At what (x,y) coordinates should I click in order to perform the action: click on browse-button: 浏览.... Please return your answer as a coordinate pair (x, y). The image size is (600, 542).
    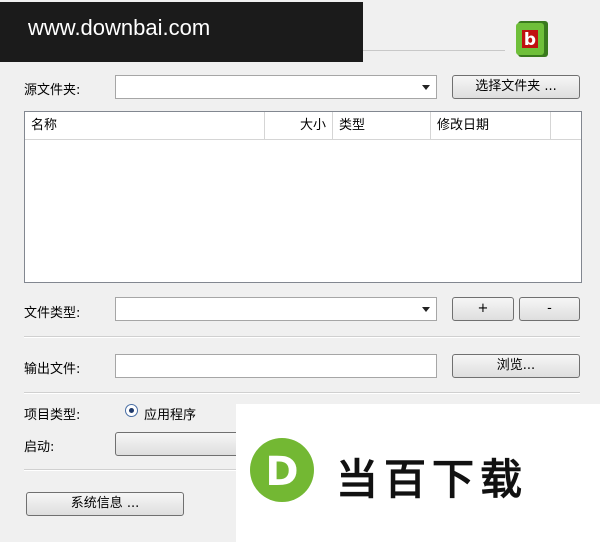
    Looking at the image, I should click on (516, 366).